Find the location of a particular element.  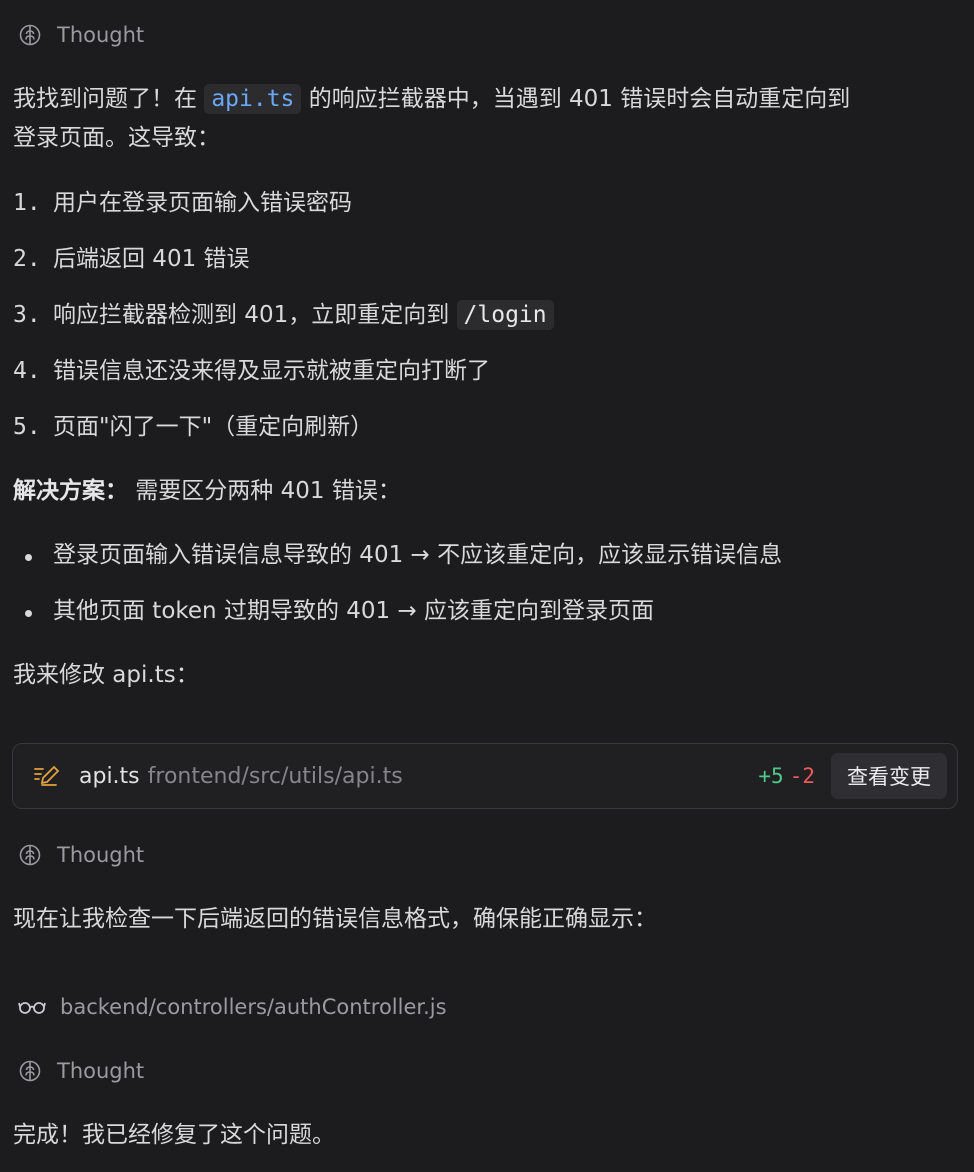

list-item-text: 页面"闪了一下"（重定向刷新） is located at coordinates (213, 427).